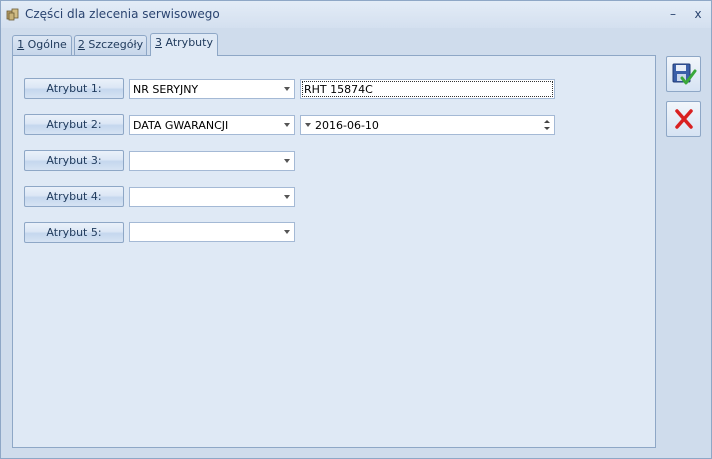 This screenshot has width=712, height=459. Describe the element at coordinates (74, 88) in the screenshot. I see `attribute-1-button: Atrybut 1:` at that location.